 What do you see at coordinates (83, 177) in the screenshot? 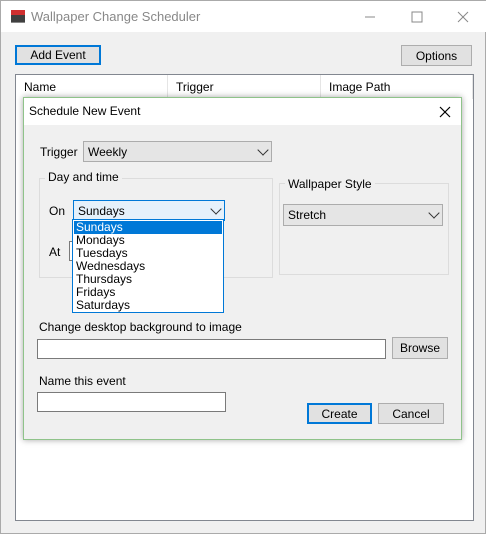
I see `day-time-group-label: Day and time` at bounding box center [83, 177].